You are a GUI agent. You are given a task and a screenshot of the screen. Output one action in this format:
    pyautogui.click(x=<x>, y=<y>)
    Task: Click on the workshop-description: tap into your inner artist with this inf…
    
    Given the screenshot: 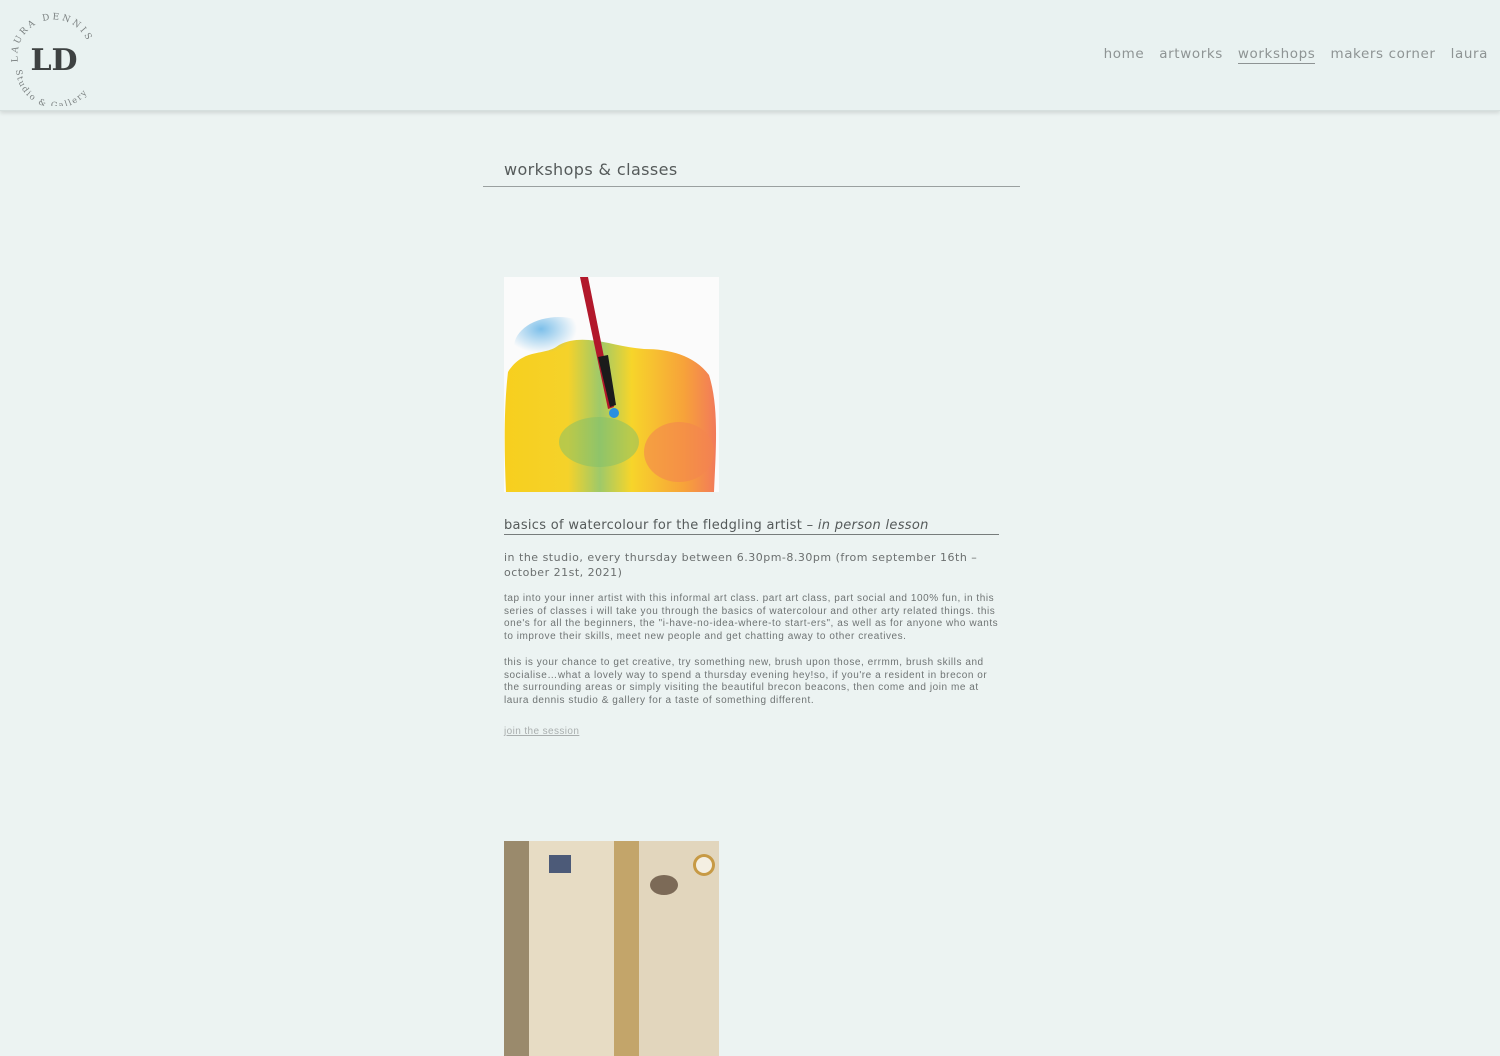 What is the action you would take?
    pyautogui.click(x=751, y=650)
    